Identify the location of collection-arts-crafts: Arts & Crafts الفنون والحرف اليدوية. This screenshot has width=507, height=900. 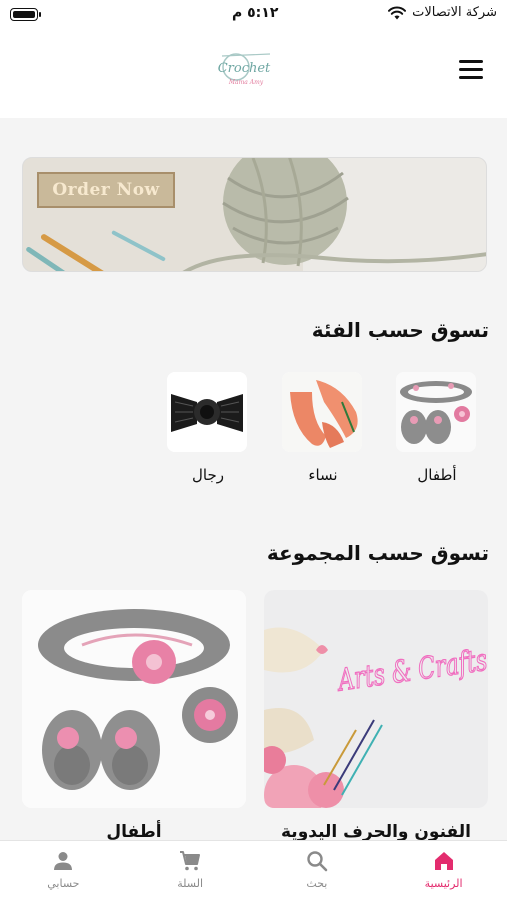
(376, 716).